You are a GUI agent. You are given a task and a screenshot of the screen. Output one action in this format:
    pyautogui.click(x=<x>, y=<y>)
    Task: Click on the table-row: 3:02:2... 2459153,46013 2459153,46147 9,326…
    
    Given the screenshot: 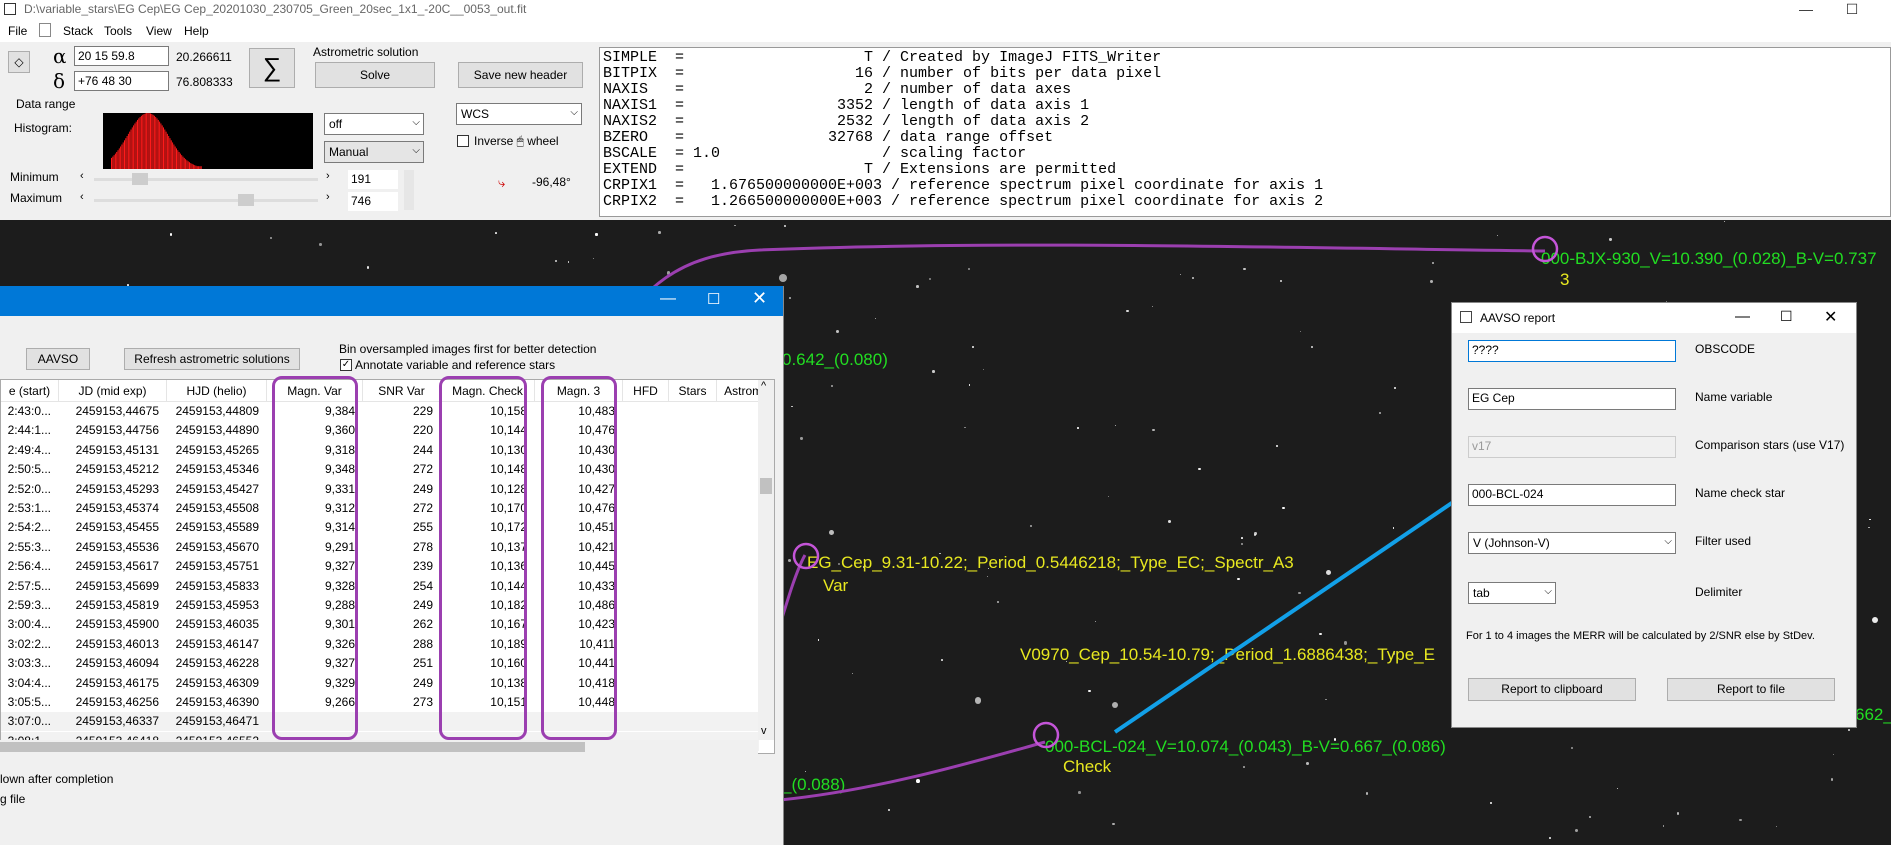 What is the action you would take?
    pyautogui.click(x=380, y=644)
    